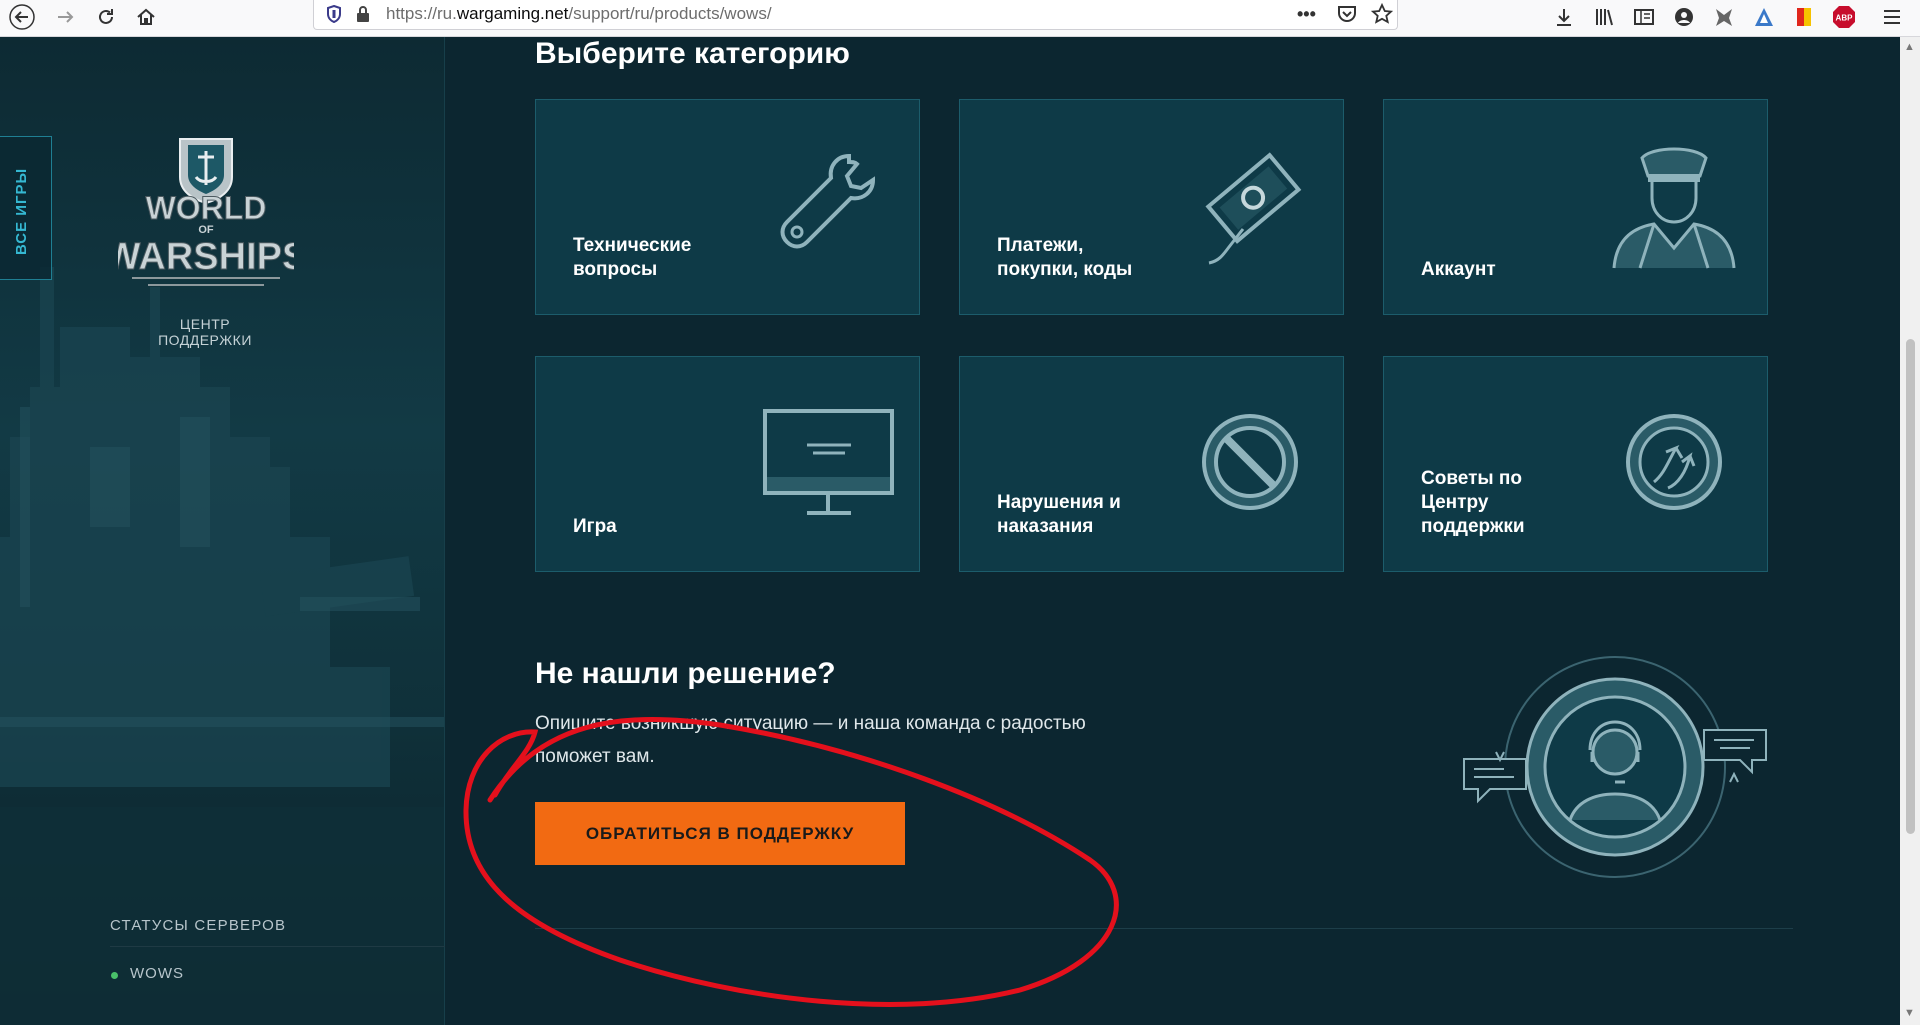  What do you see at coordinates (1674, 462) in the screenshot?
I see `tips-icon` at bounding box center [1674, 462].